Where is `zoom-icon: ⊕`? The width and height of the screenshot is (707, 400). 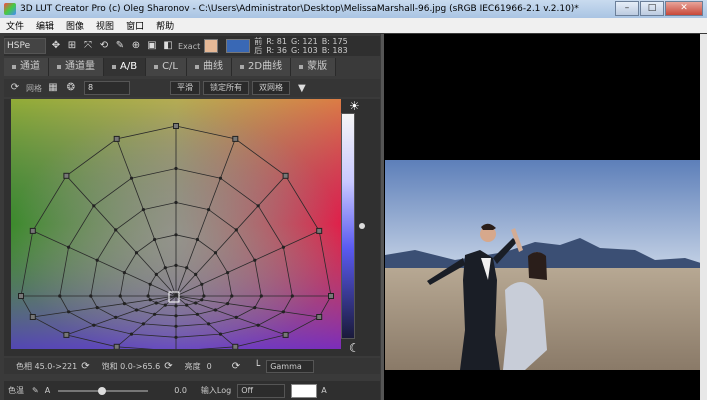
zoom-icon: ⊕ is located at coordinates (136, 46).